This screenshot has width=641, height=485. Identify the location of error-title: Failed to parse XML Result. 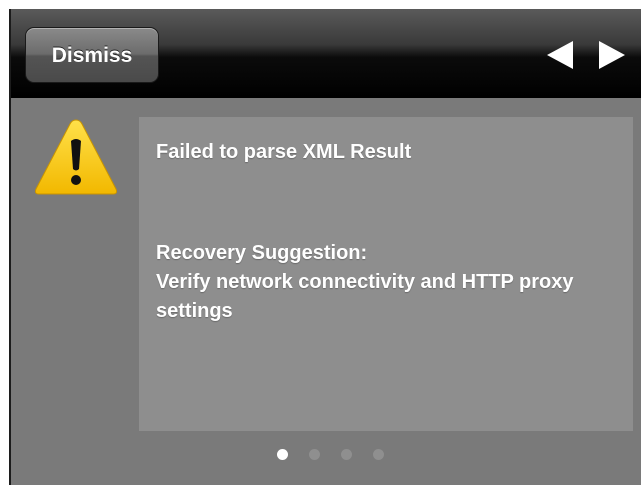
(284, 152).